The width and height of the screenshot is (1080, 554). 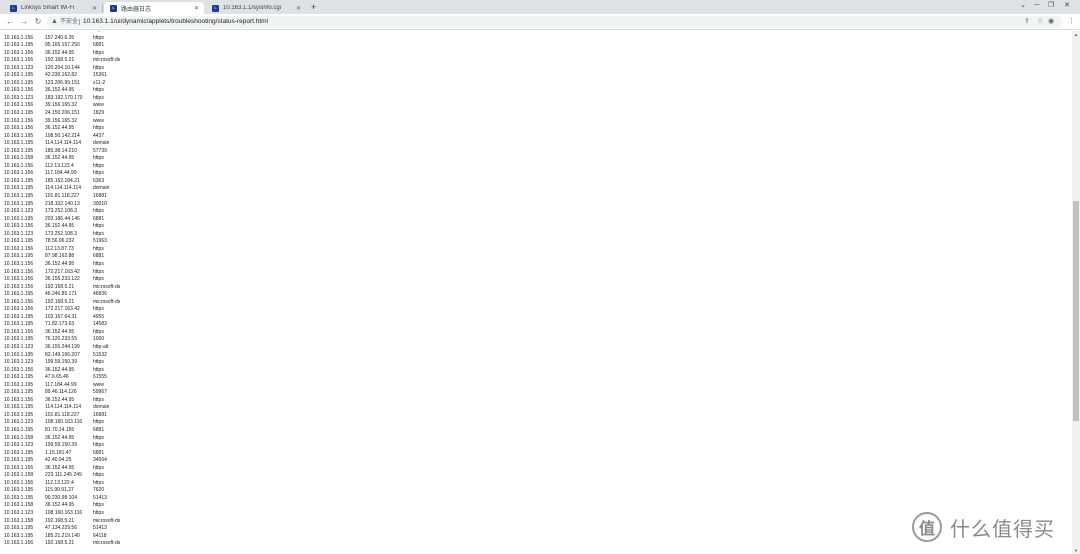 What do you see at coordinates (68, 159) in the screenshot?
I see `log-row: 10.163.1.15836.152.44.95https` at bounding box center [68, 159].